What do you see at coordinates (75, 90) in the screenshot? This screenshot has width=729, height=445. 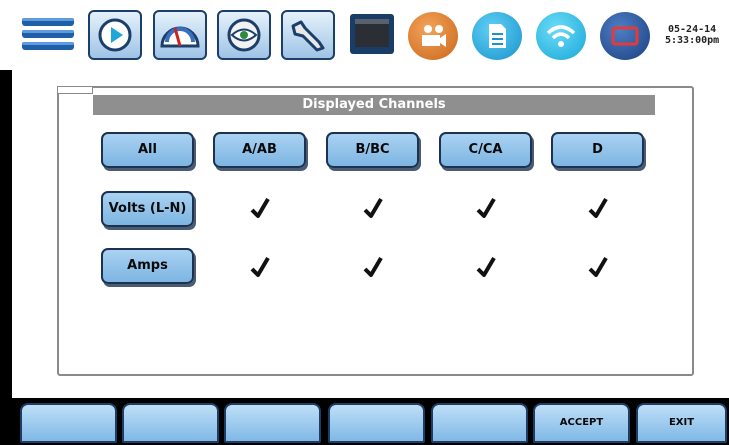 I see `panel-tab` at bounding box center [75, 90].